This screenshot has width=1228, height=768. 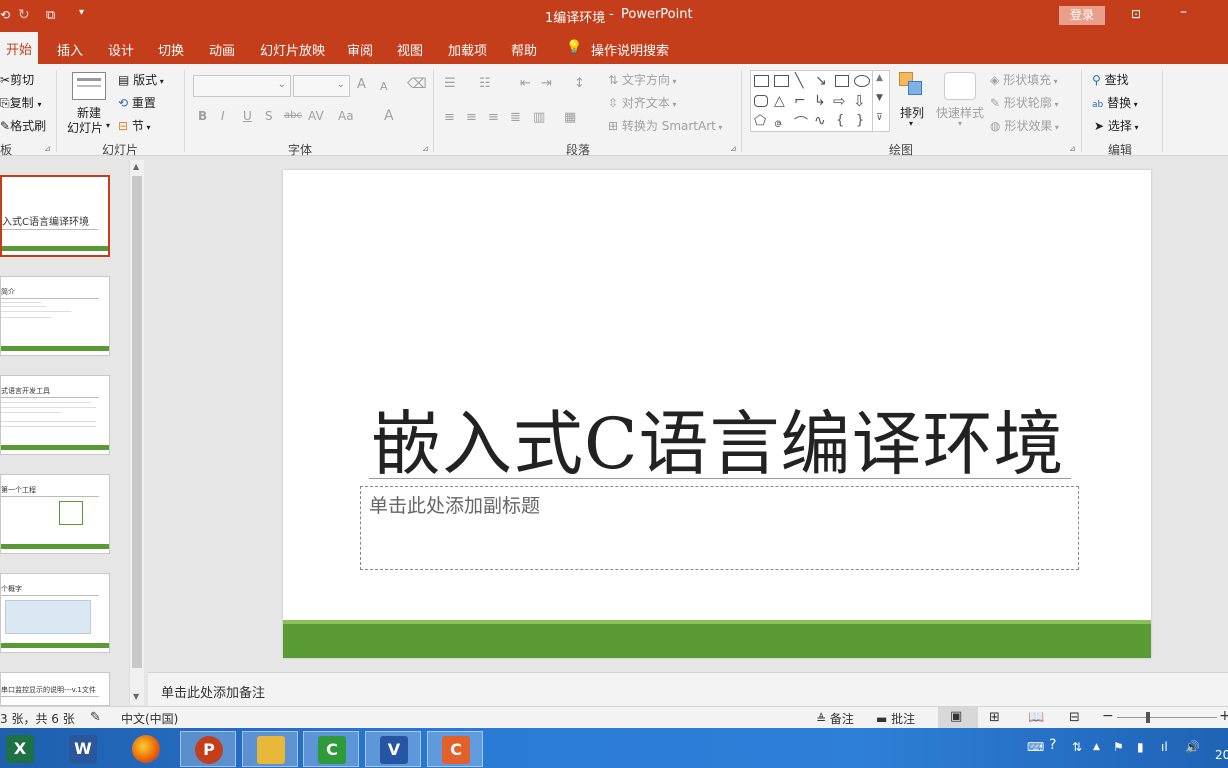 What do you see at coordinates (570, 117) in the screenshot?
I see `columns-icon: ▦` at bounding box center [570, 117].